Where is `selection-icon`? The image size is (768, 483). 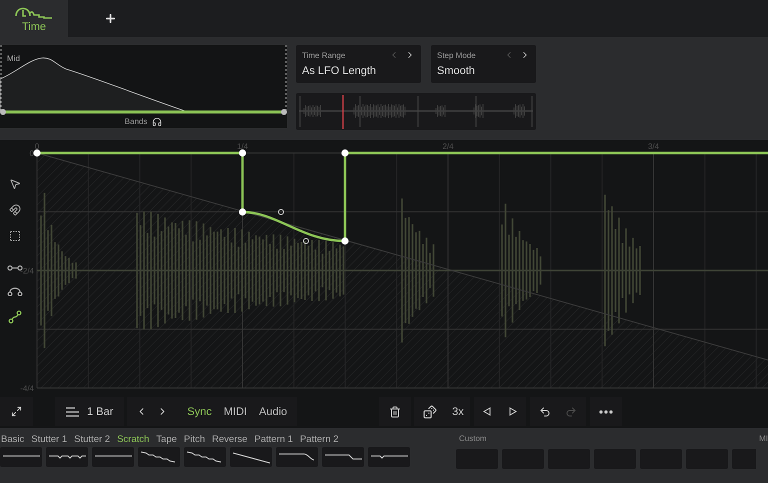
selection-icon is located at coordinates (15, 236).